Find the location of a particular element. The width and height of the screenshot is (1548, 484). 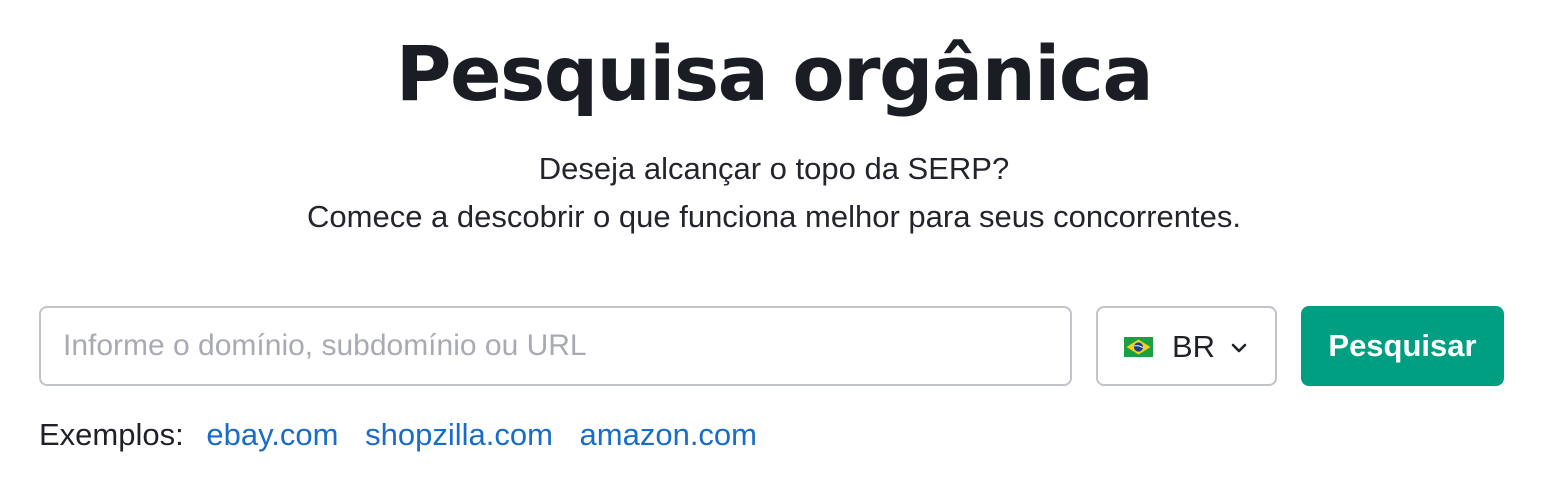

example-link-shopzilla: shopzilla.com is located at coordinates (459, 434).